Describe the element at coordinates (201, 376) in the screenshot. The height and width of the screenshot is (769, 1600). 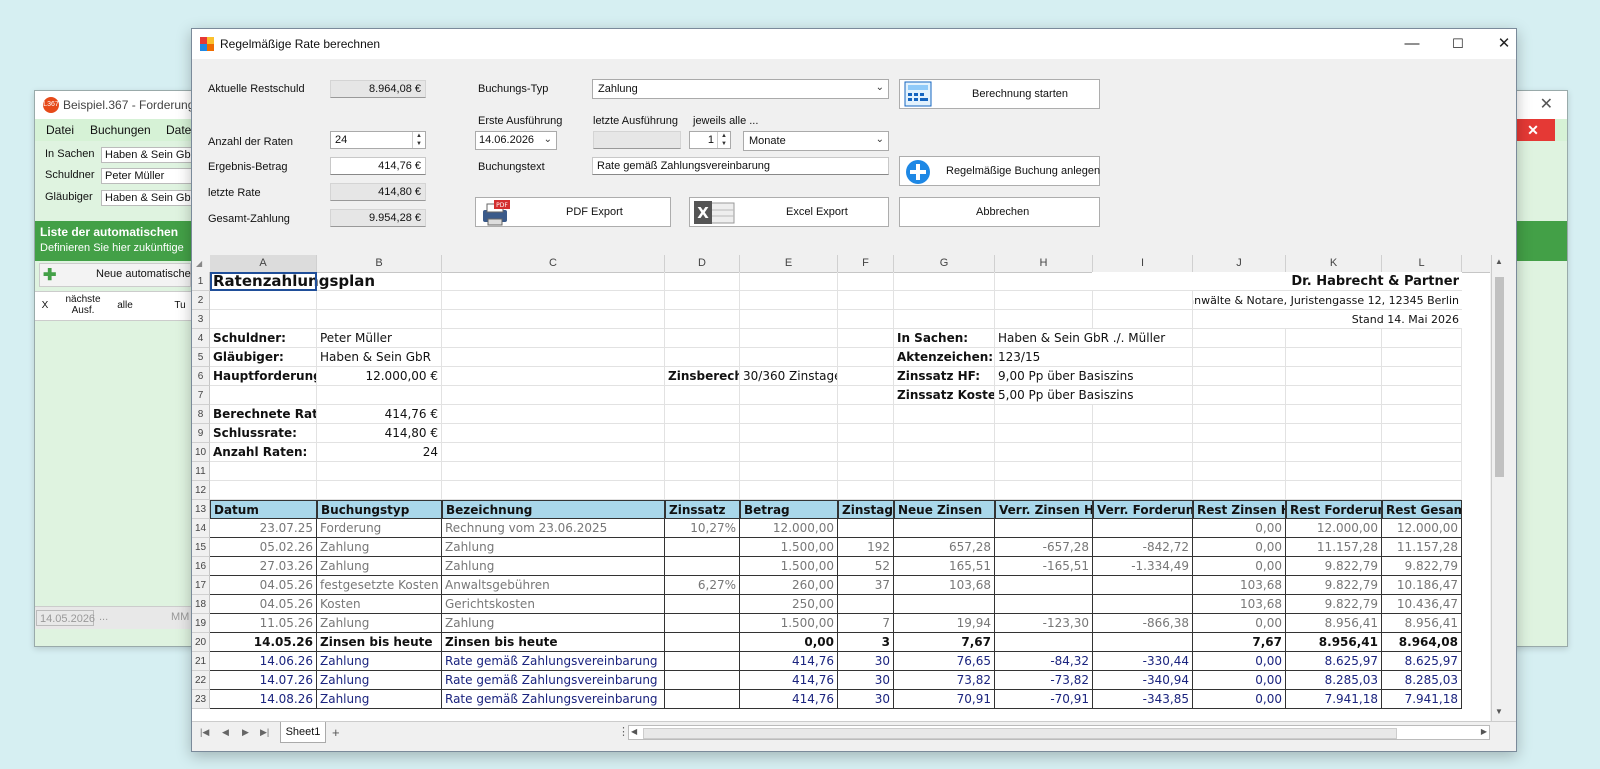
I see `row-header: 6` at that location.